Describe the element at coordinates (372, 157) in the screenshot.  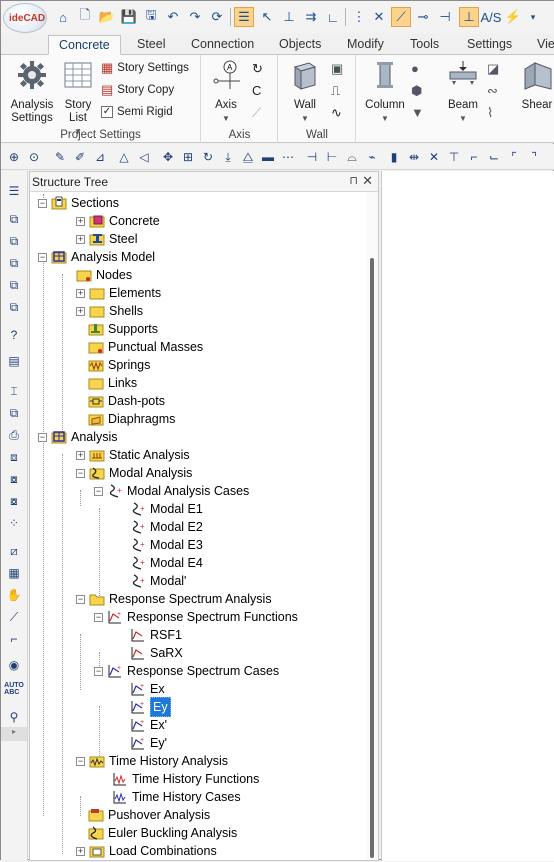
I see `break-icon: ⌁` at that location.